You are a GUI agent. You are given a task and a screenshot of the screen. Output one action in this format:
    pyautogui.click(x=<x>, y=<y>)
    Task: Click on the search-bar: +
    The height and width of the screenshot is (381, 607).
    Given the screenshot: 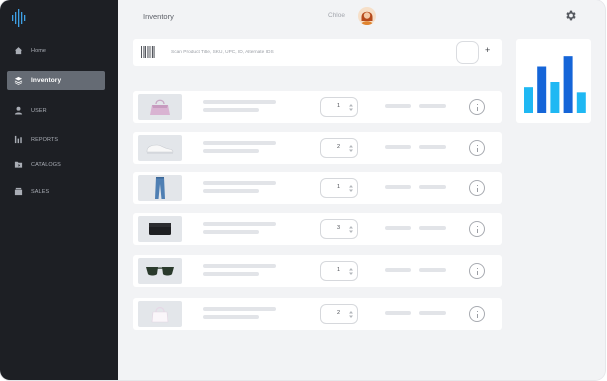 What is the action you would take?
    pyautogui.click(x=317, y=52)
    